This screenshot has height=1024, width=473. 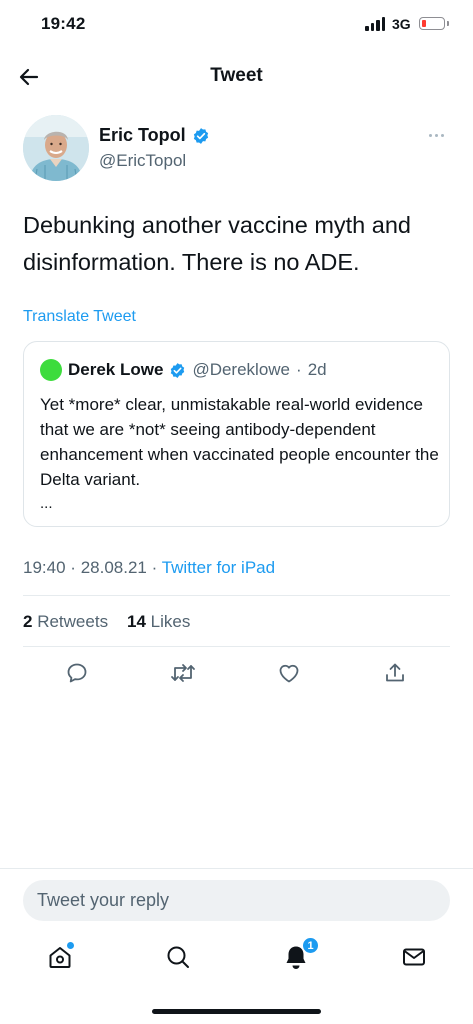 I want to click on likes-count: 14, so click(x=136, y=621).